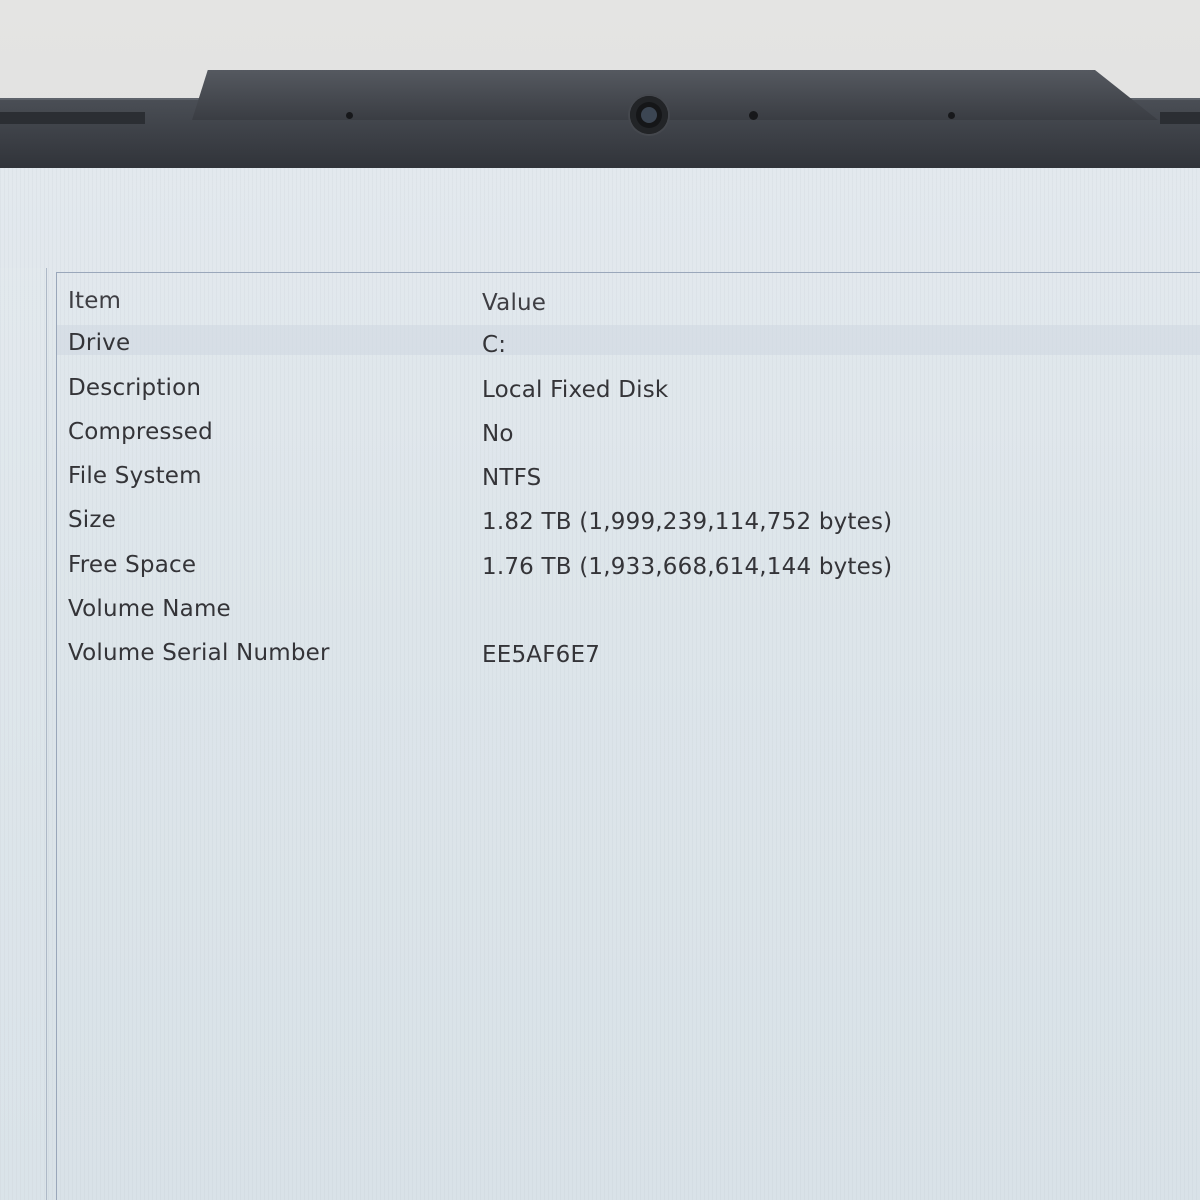  I want to click on table-row: Drive C:, so click(628, 347).